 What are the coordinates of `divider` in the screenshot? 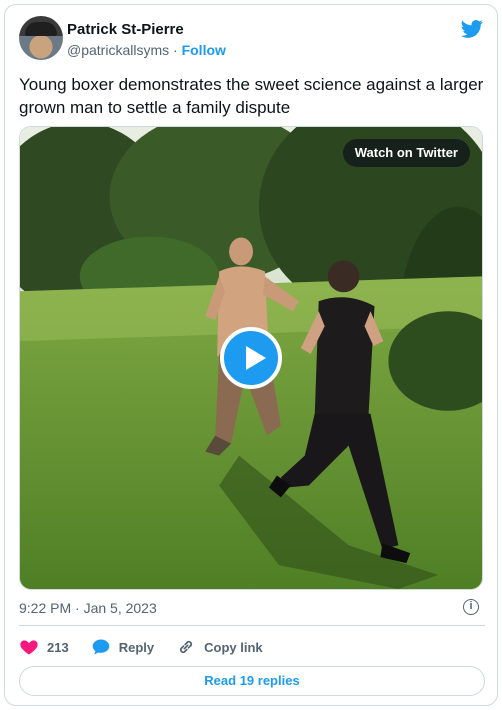 It's located at (252, 625).